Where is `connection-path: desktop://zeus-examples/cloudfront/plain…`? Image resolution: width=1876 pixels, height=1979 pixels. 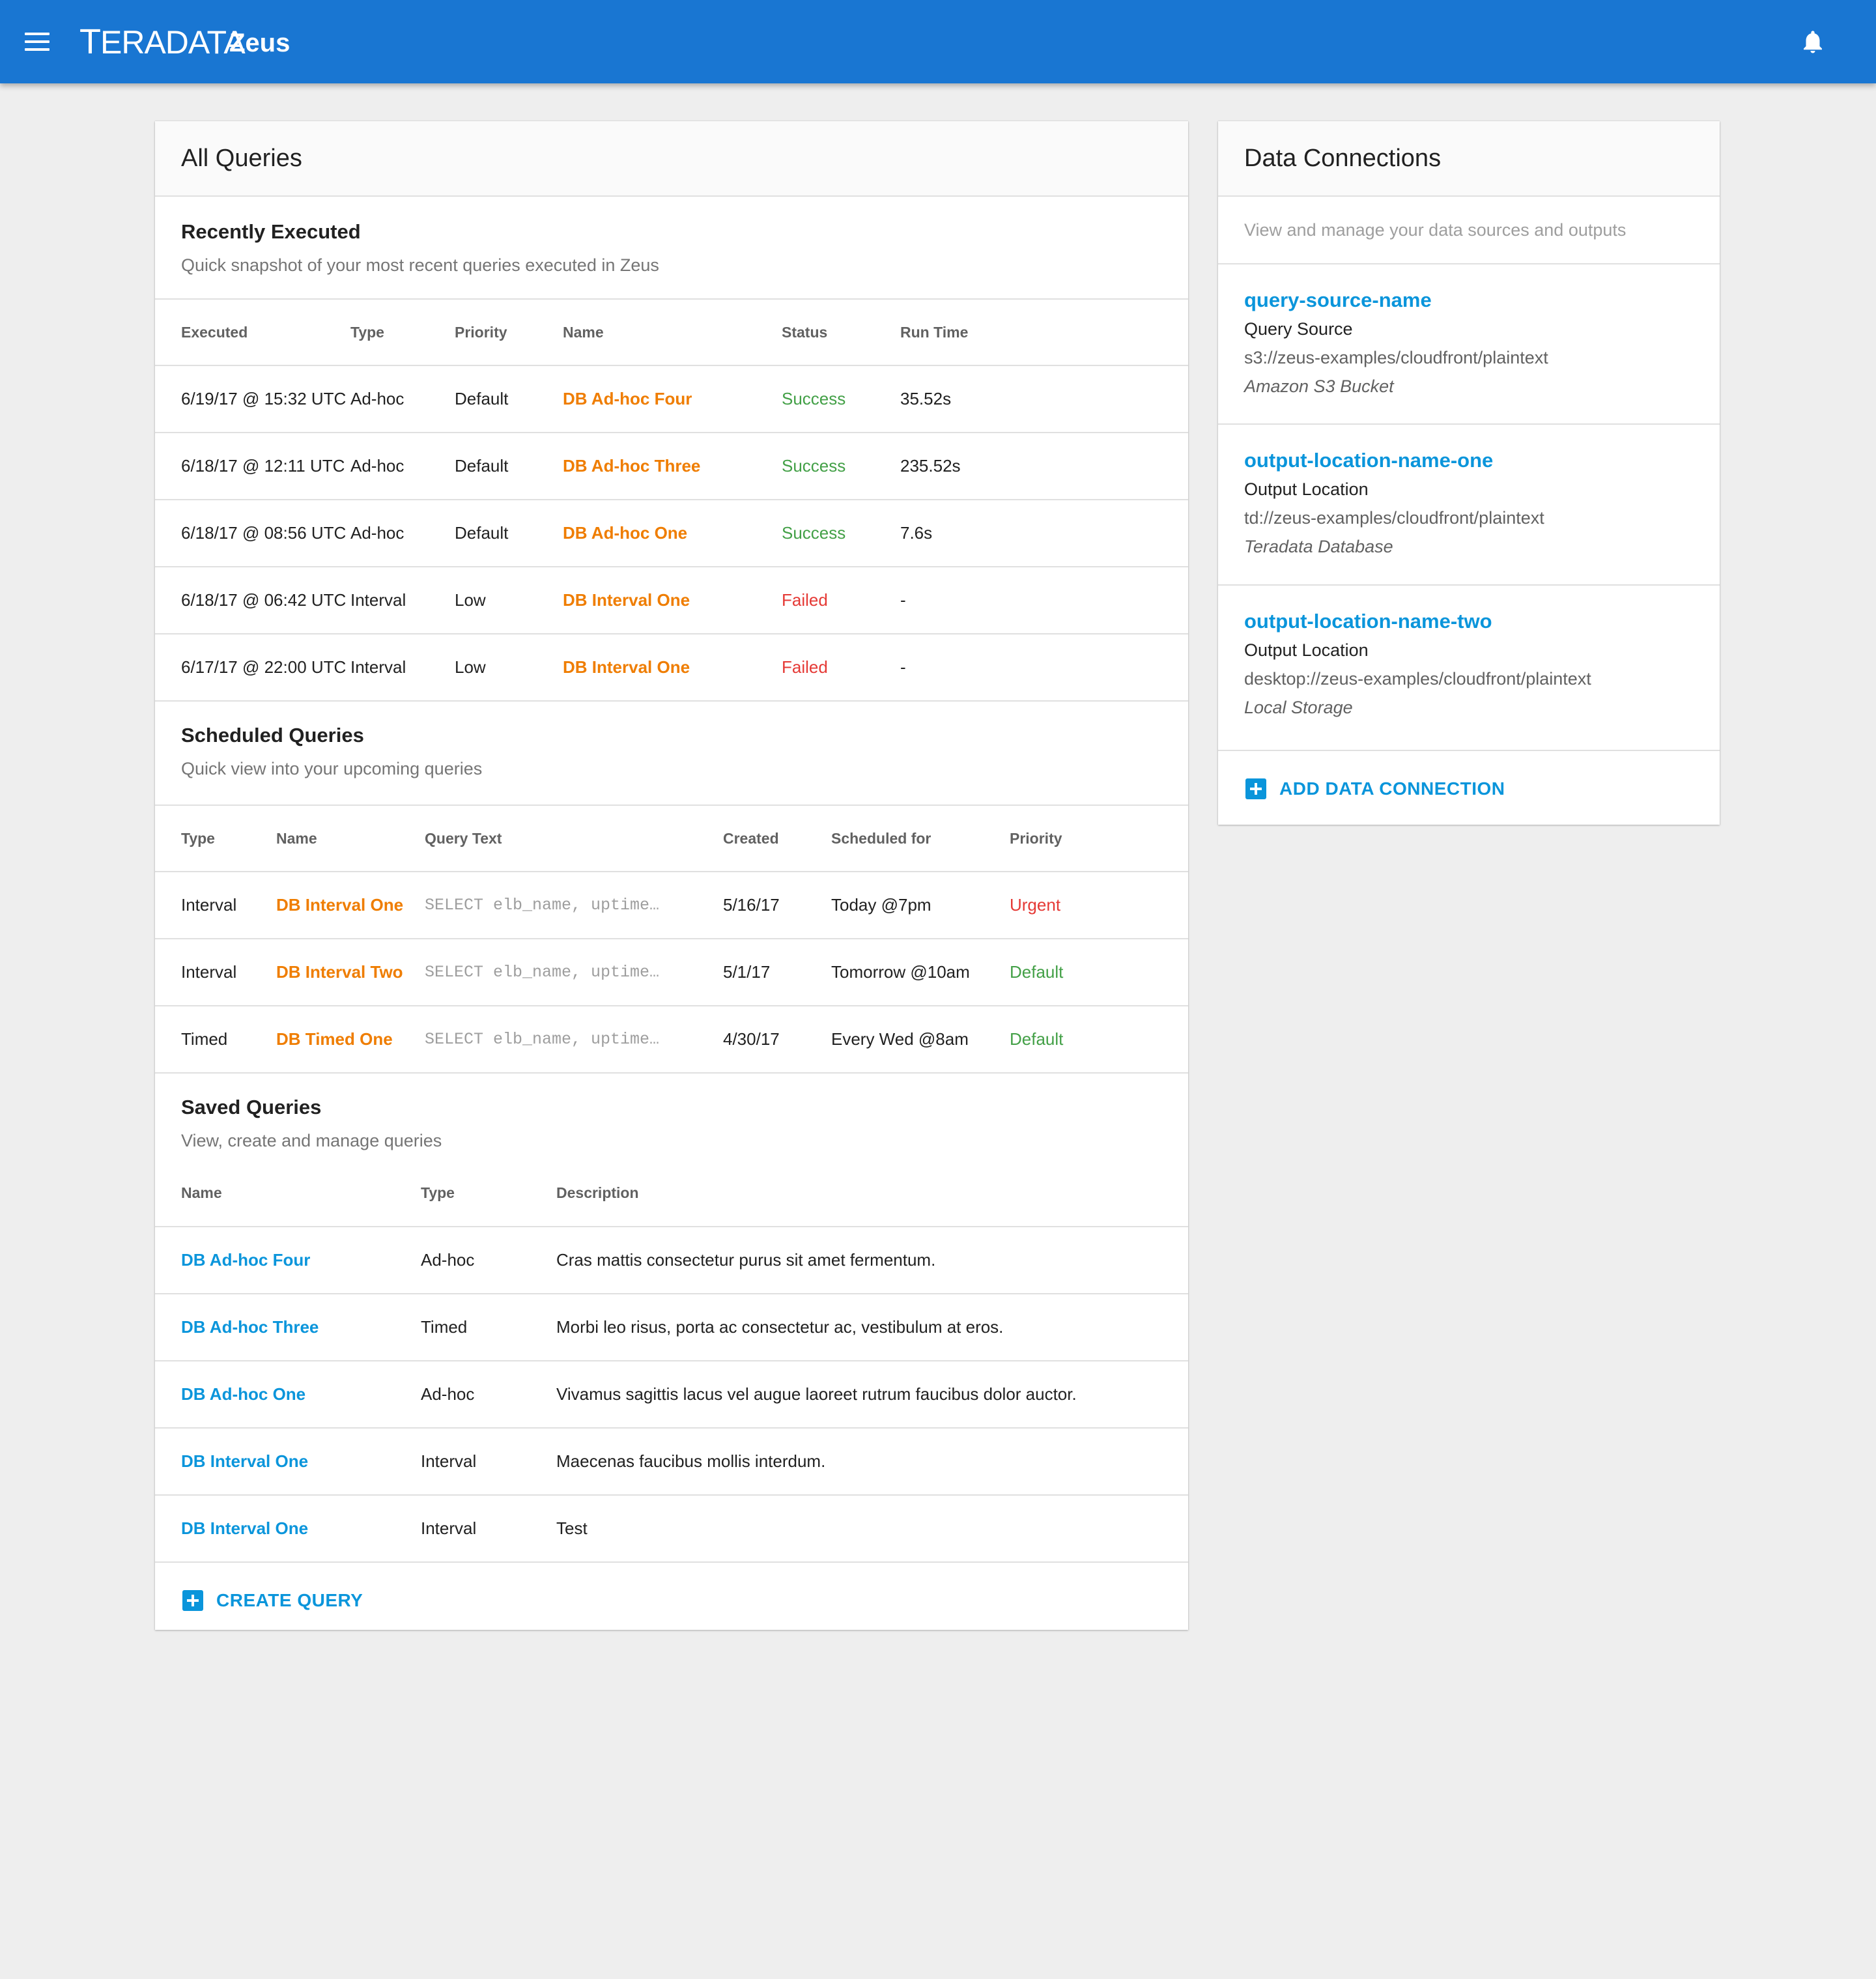
connection-path: desktop://zeus-examples/cloudfront/plain… is located at coordinates (1418, 679).